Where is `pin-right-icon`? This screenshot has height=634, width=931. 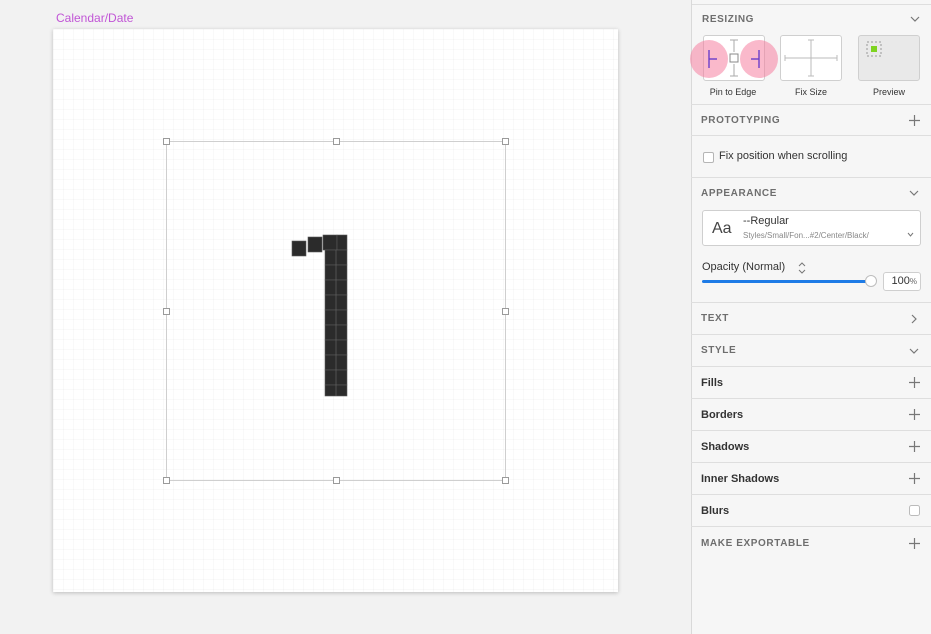 pin-right-icon is located at coordinates (755, 59).